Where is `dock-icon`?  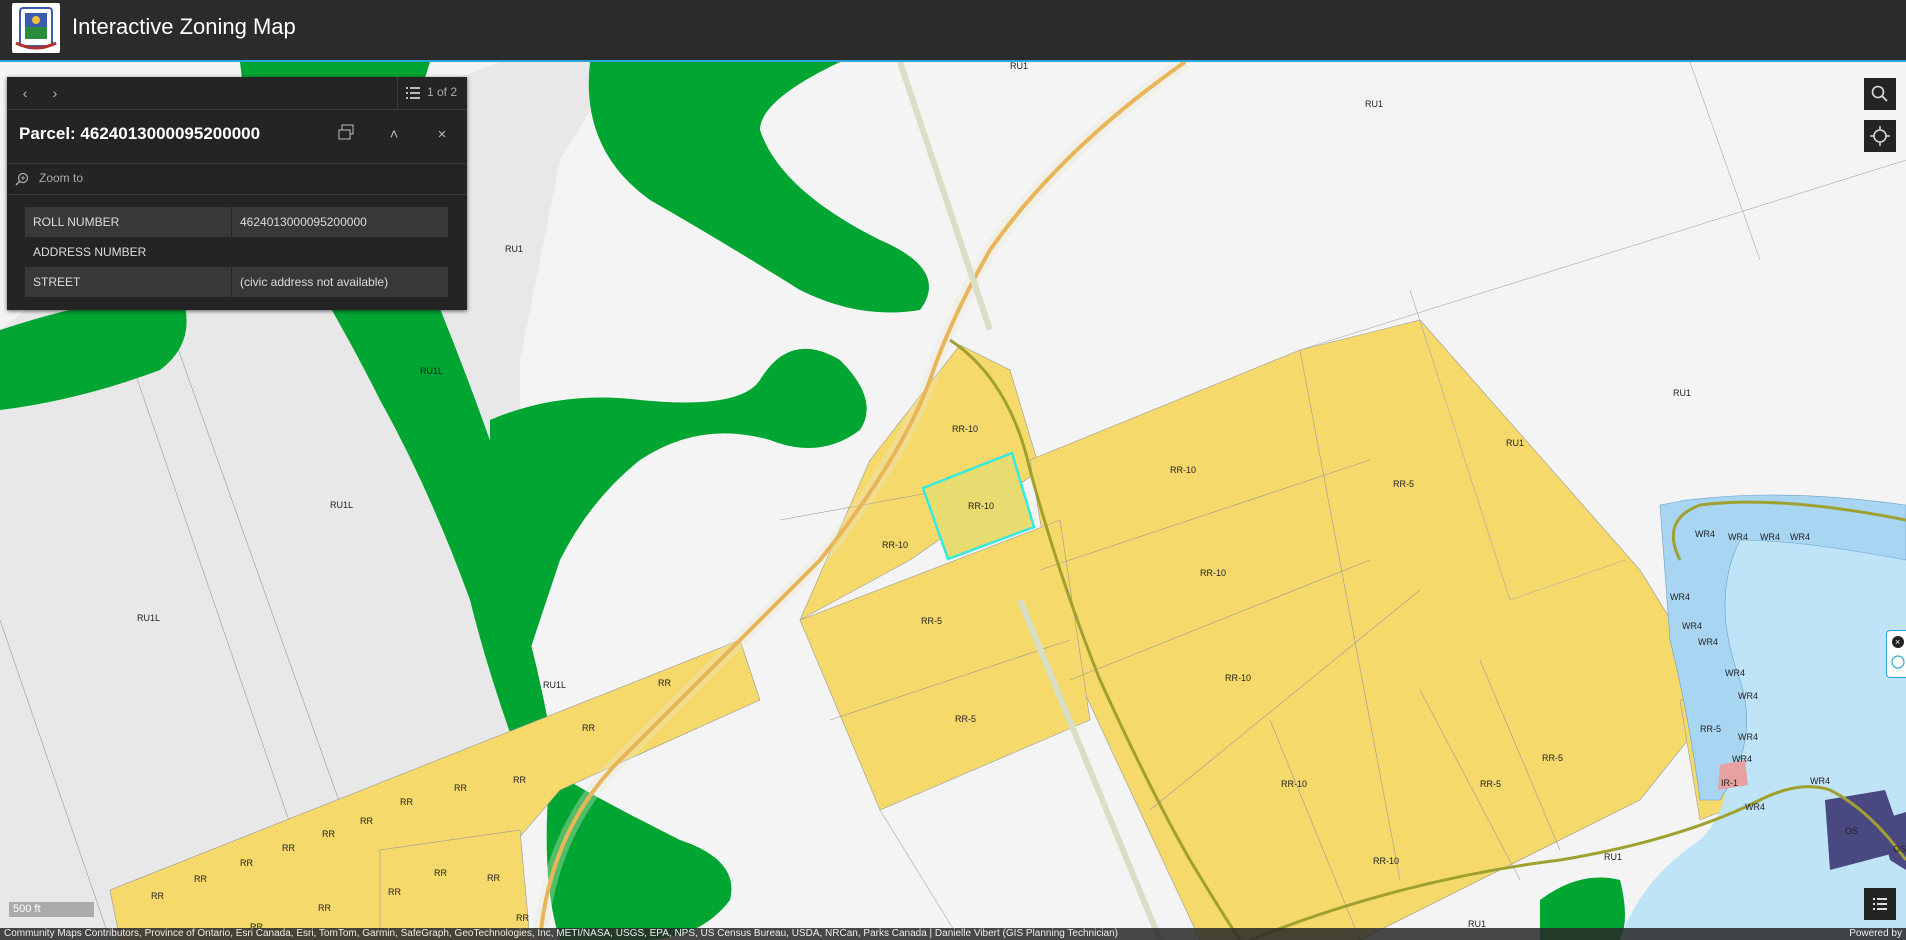 dock-icon is located at coordinates (346, 135).